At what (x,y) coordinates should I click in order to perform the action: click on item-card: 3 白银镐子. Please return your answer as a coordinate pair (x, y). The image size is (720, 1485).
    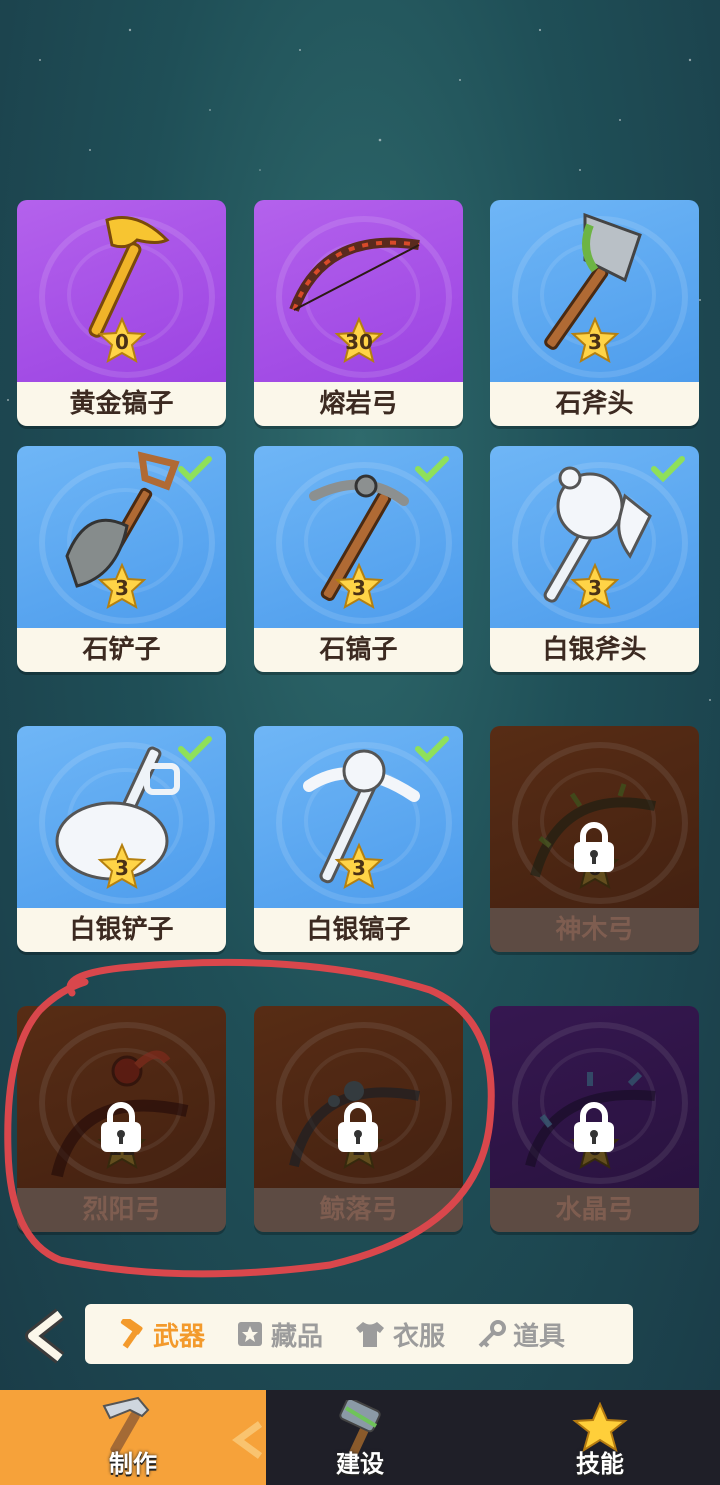
    Looking at the image, I should click on (358, 839).